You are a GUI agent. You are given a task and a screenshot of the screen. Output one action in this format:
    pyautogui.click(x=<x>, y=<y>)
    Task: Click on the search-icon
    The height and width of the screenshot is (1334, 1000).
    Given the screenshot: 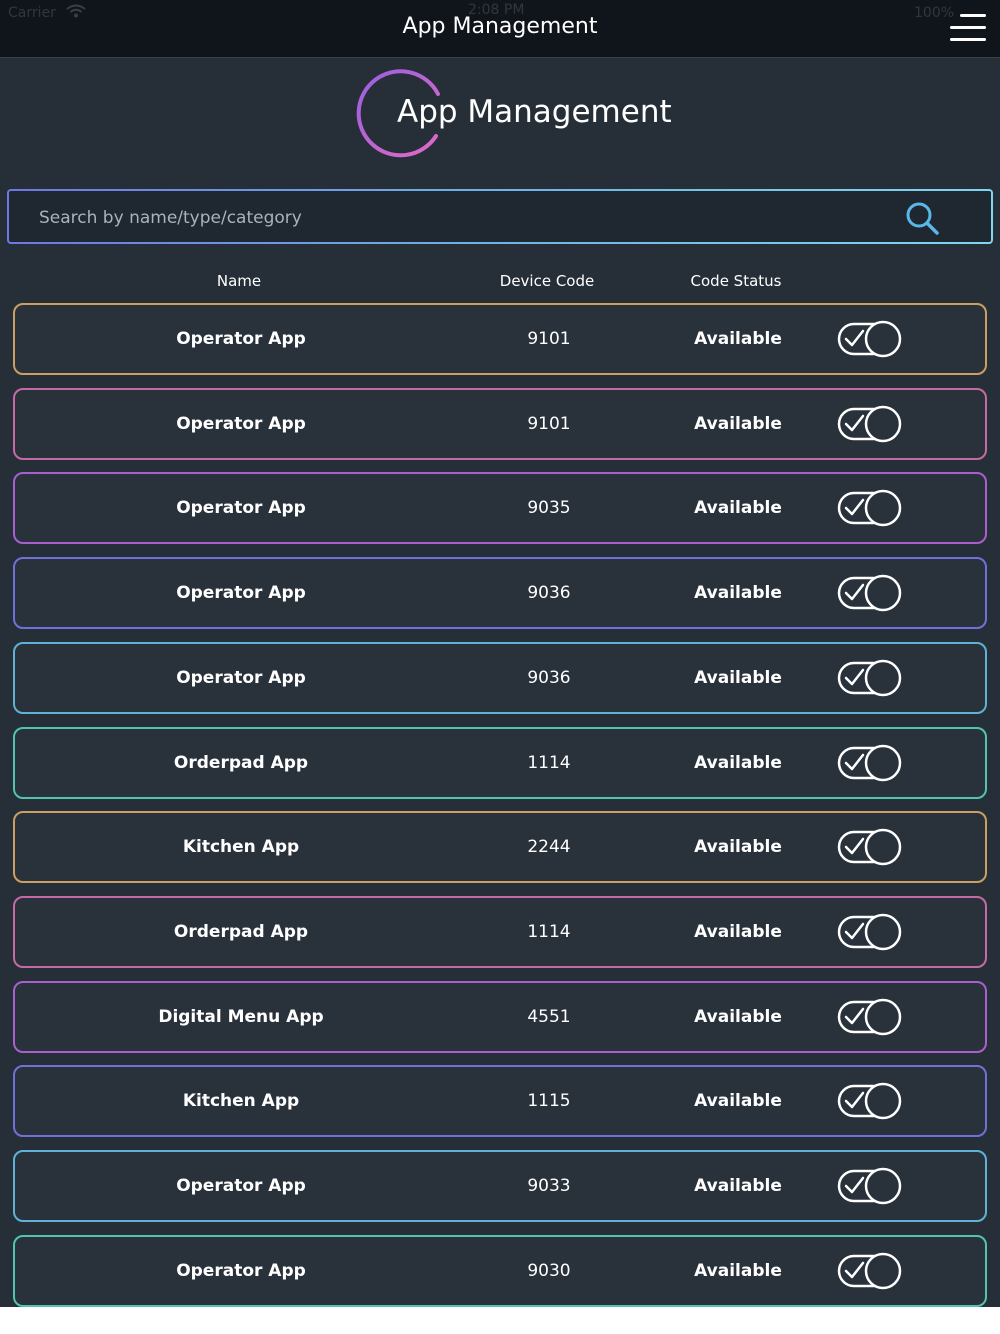 What is the action you would take?
    pyautogui.click(x=922, y=218)
    